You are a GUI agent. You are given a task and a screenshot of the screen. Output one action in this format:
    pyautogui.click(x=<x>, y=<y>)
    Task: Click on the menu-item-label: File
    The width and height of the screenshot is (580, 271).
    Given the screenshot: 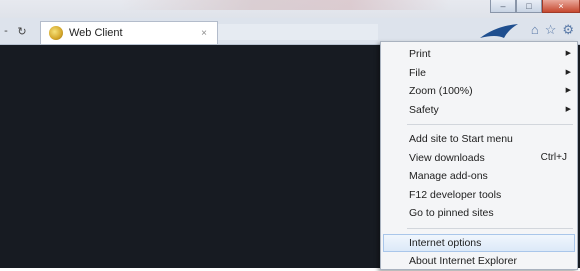 What is the action you would take?
    pyautogui.click(x=417, y=72)
    